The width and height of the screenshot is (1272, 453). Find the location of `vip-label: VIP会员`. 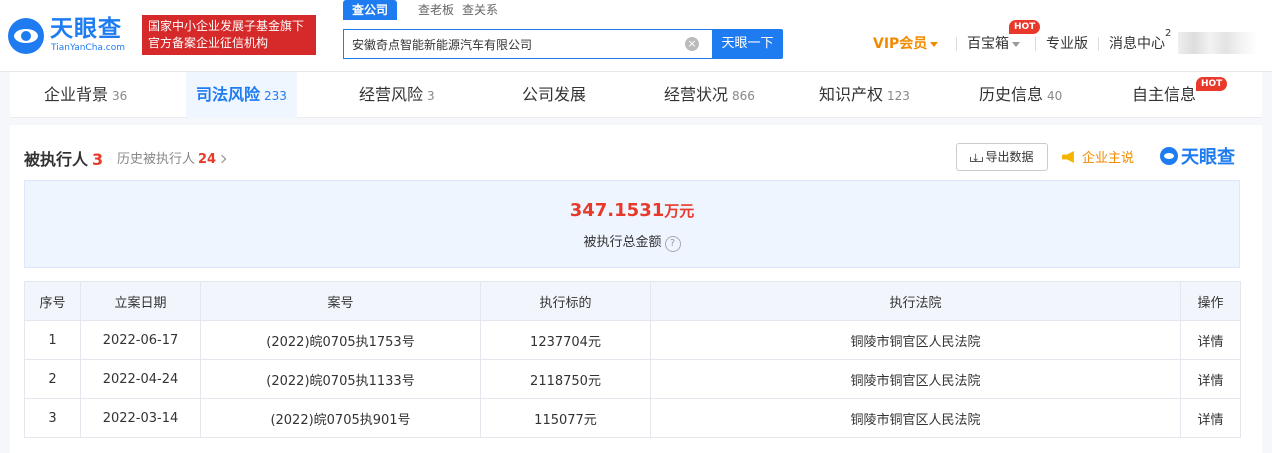

vip-label: VIP会员 is located at coordinates (900, 44).